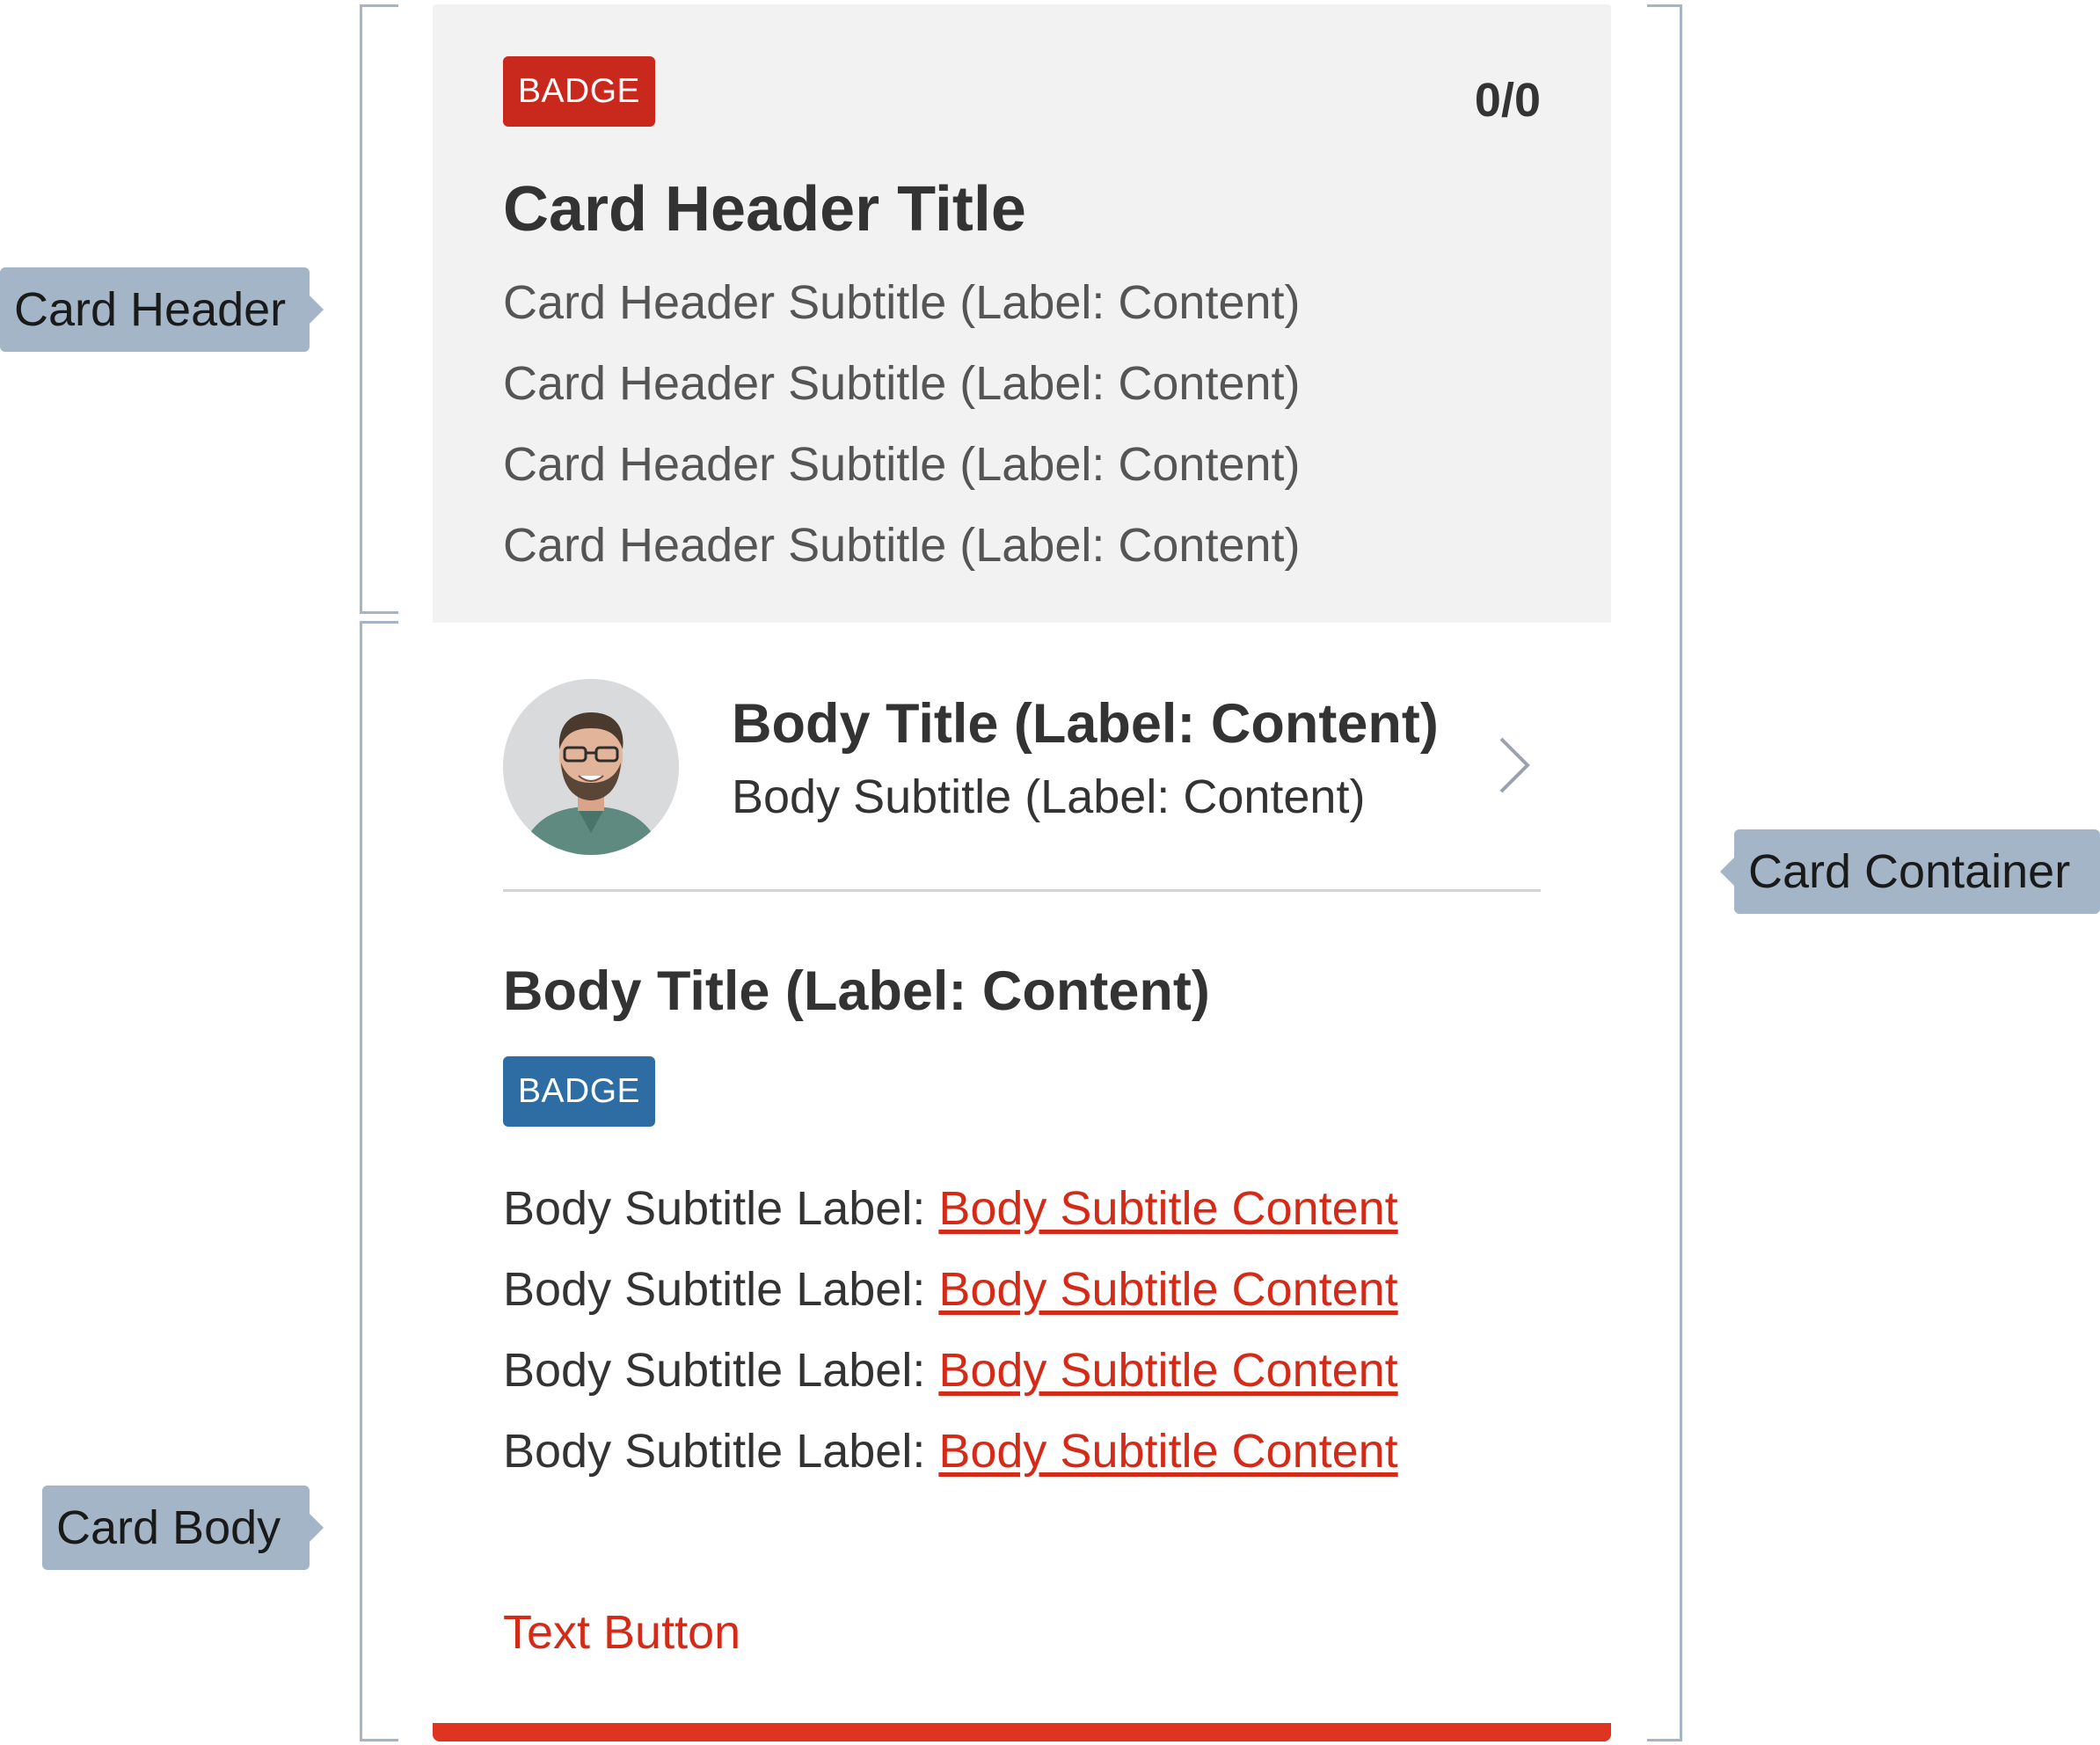  I want to click on person-title: Body Title (Label: Content), so click(1086, 724).